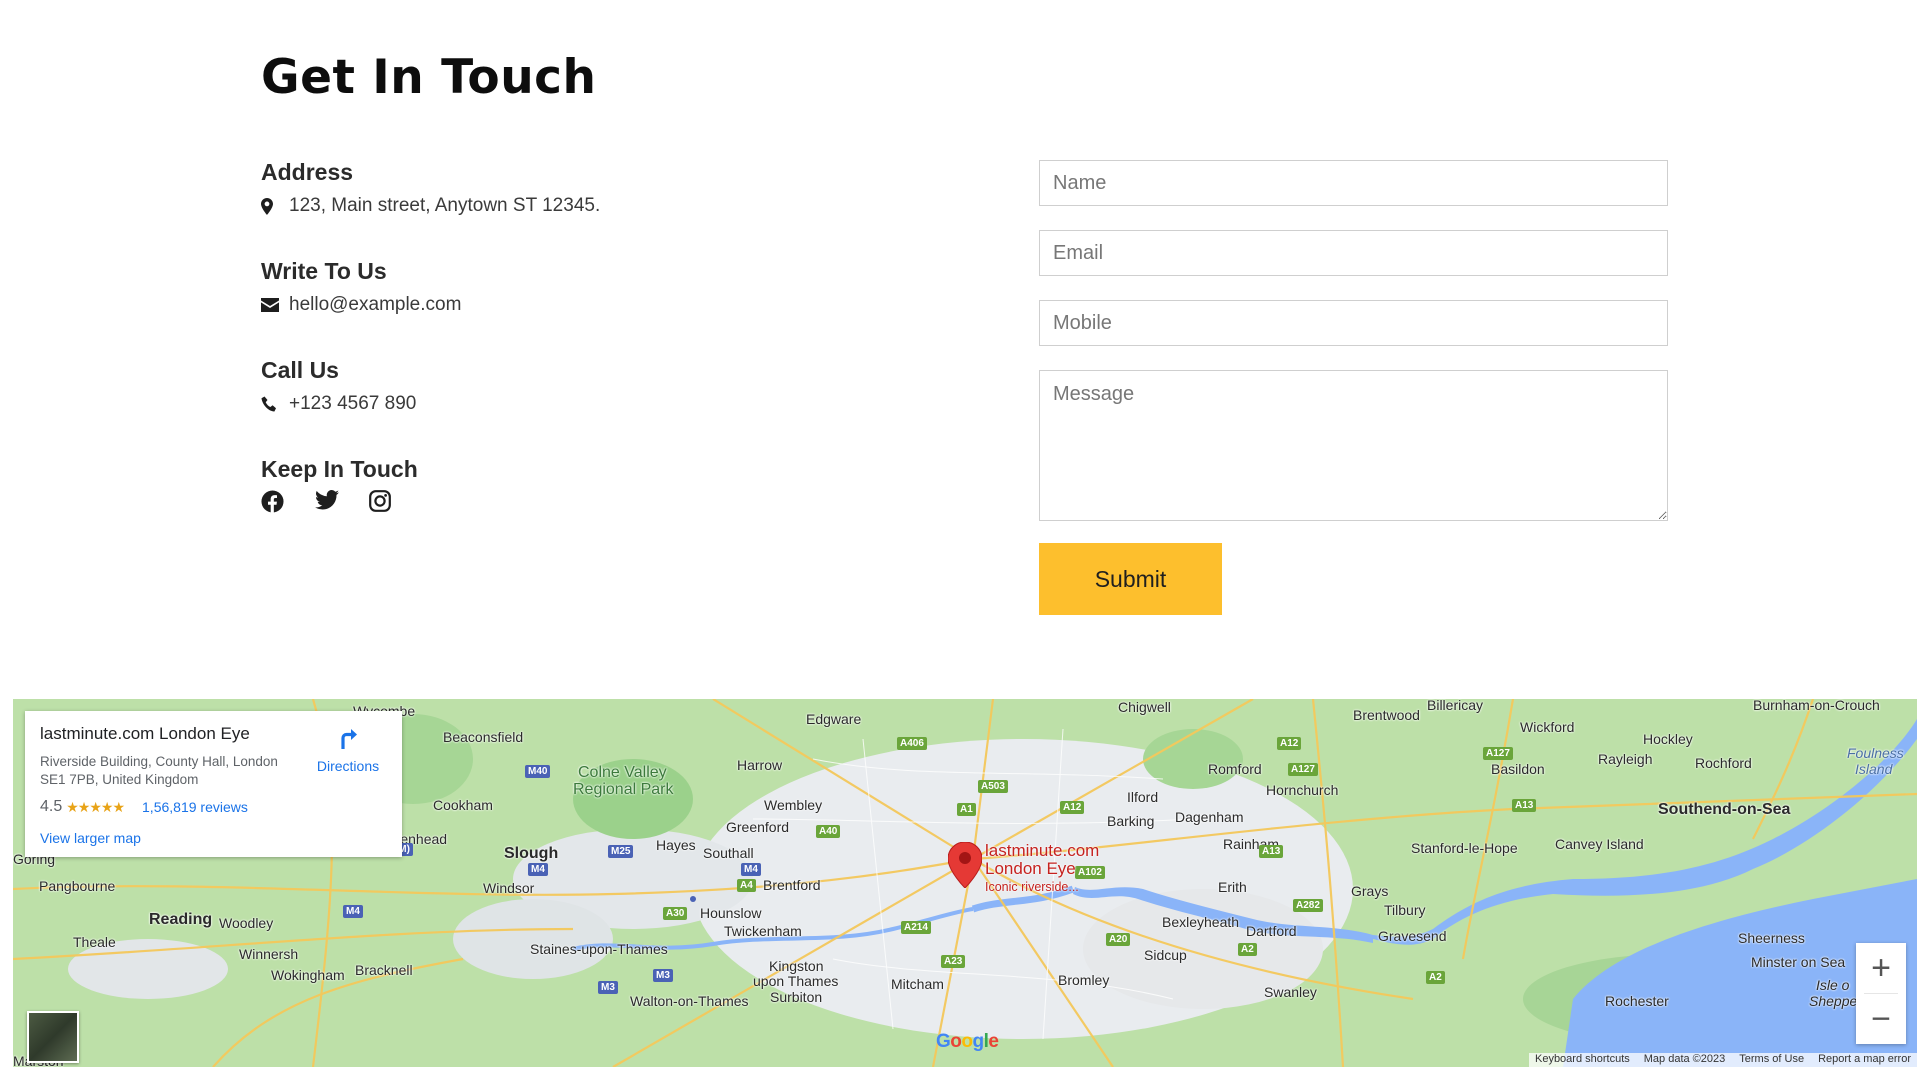 This screenshot has width=1920, height=1067. Describe the element at coordinates (300, 370) in the screenshot. I see `call-heading: Call Us` at that location.